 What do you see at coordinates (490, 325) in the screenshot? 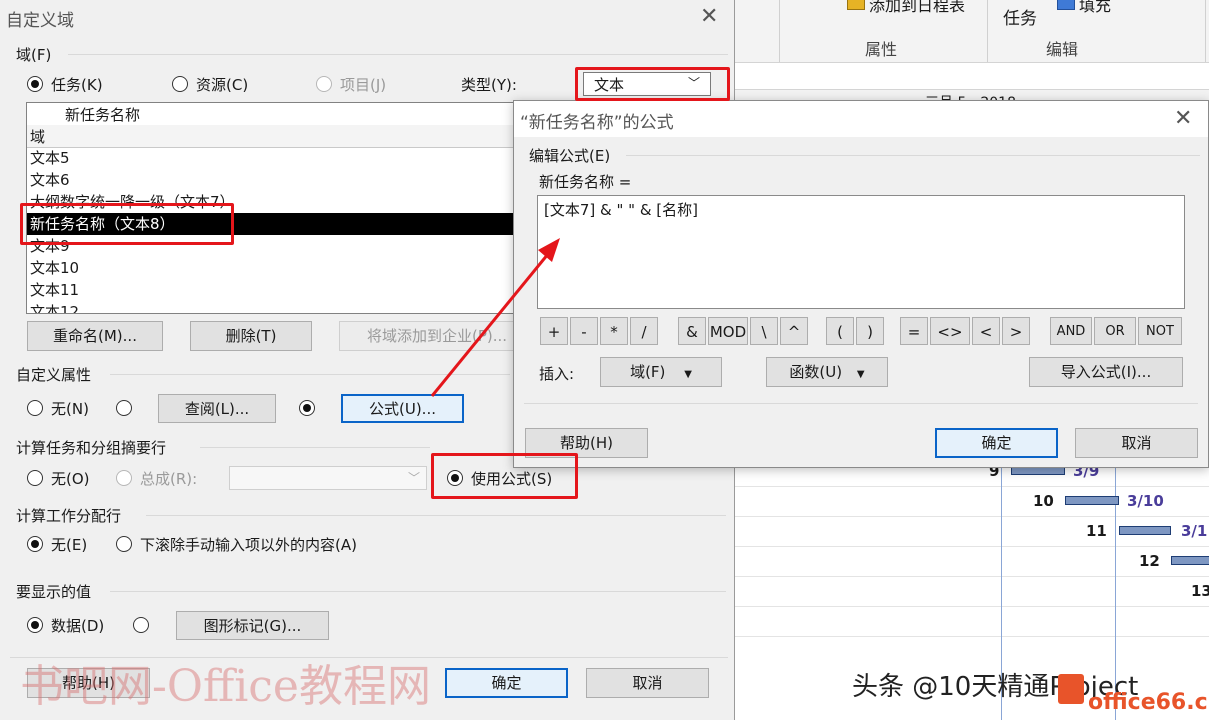
I see `annotation-arrow-line` at bounding box center [490, 325].